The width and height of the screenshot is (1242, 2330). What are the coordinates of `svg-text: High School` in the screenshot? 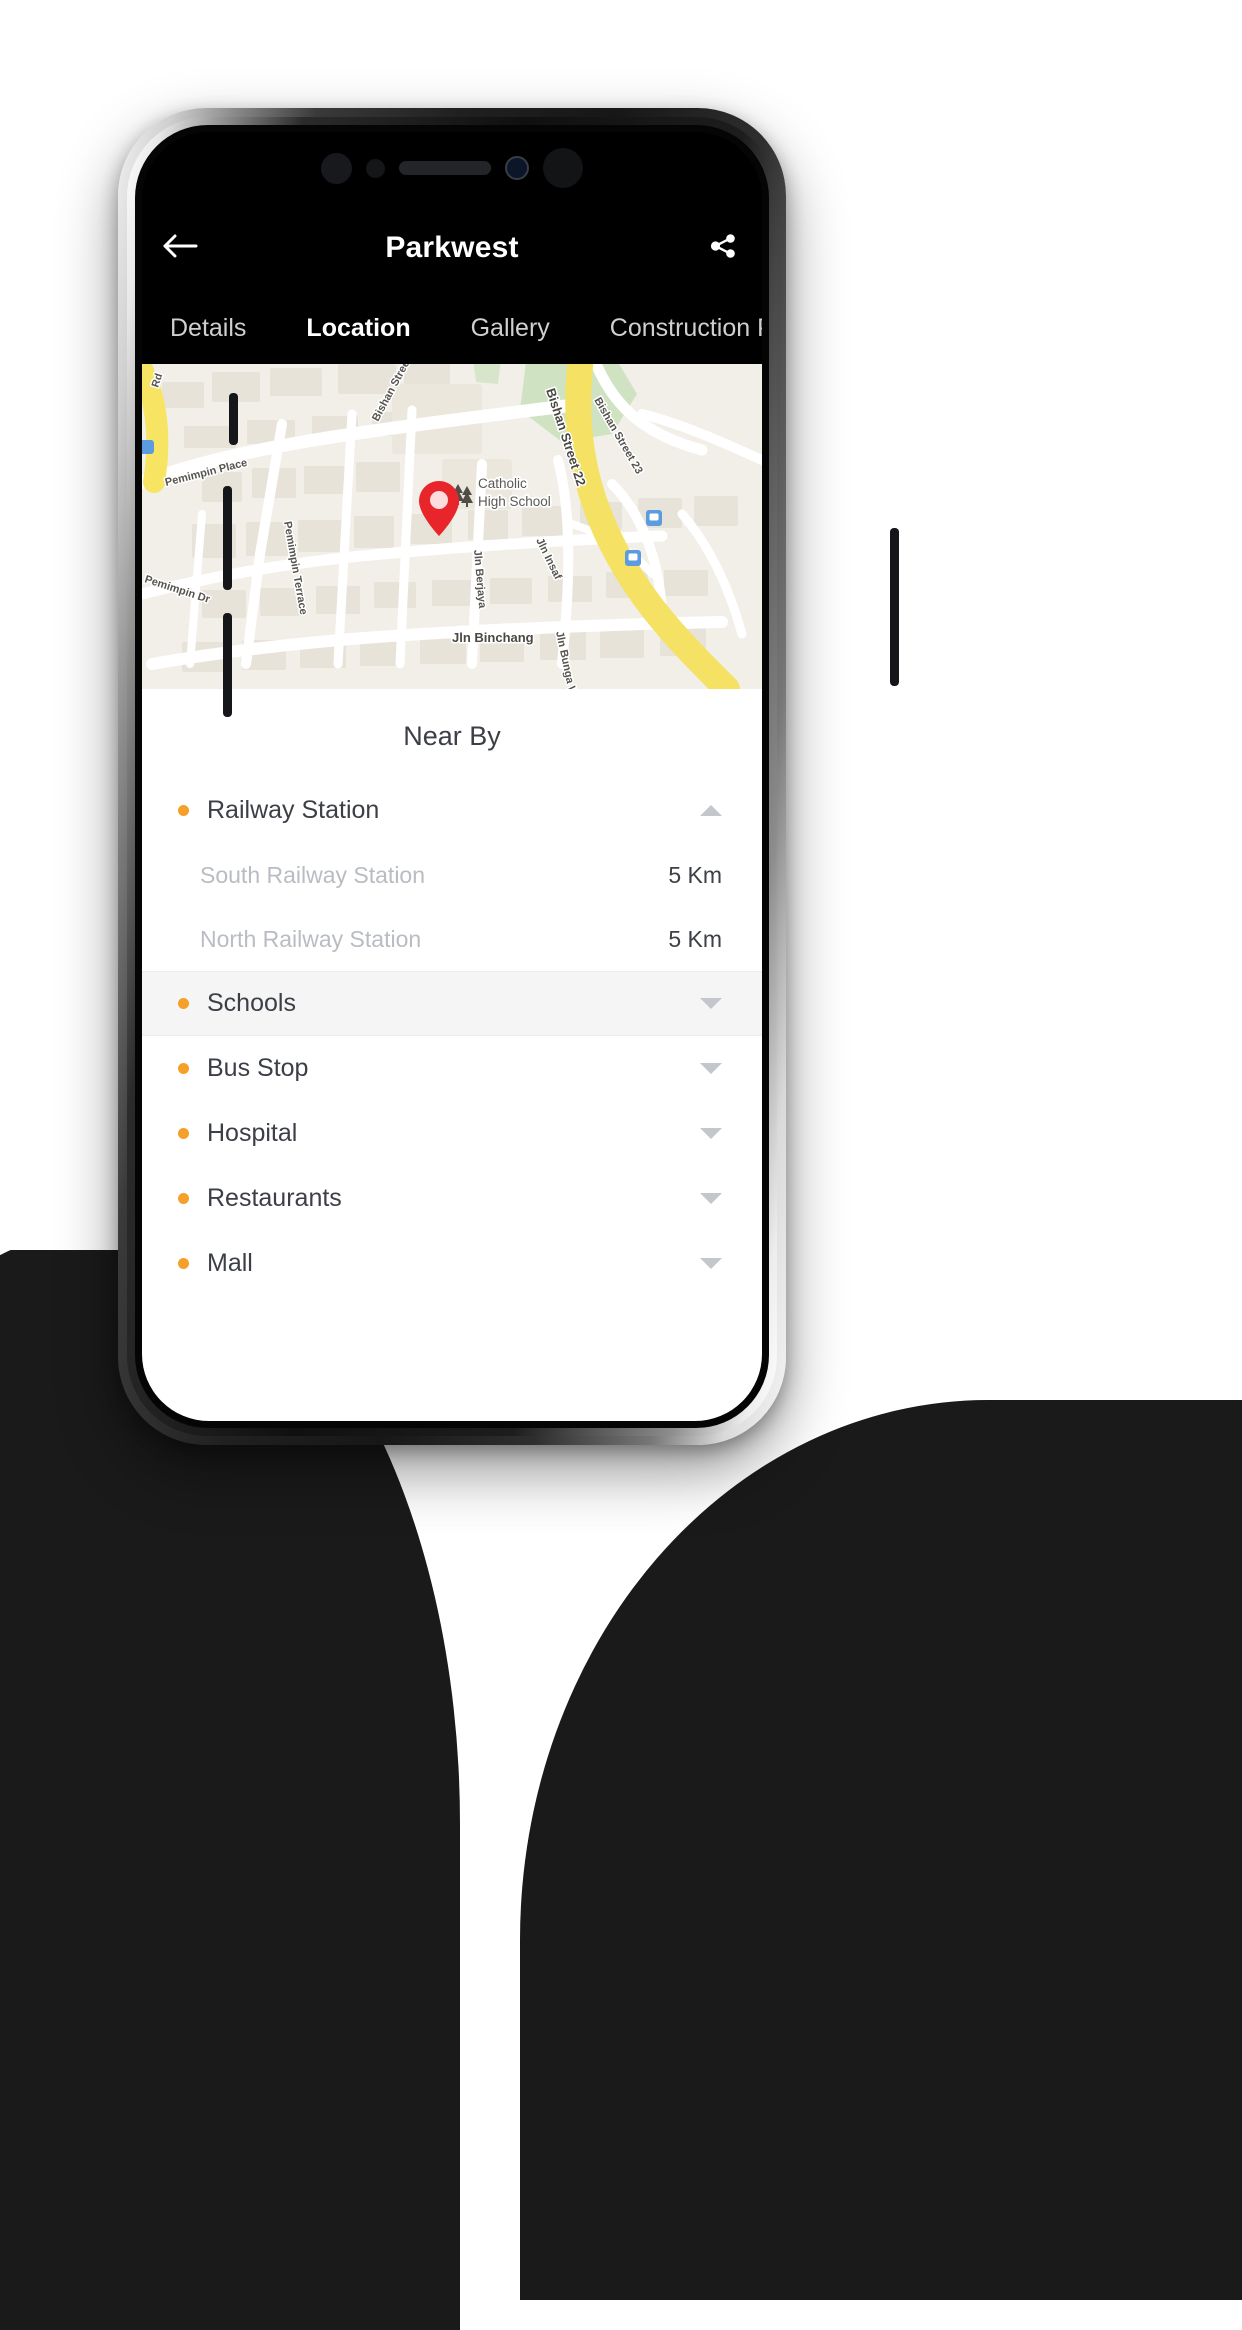 It's located at (514, 501).